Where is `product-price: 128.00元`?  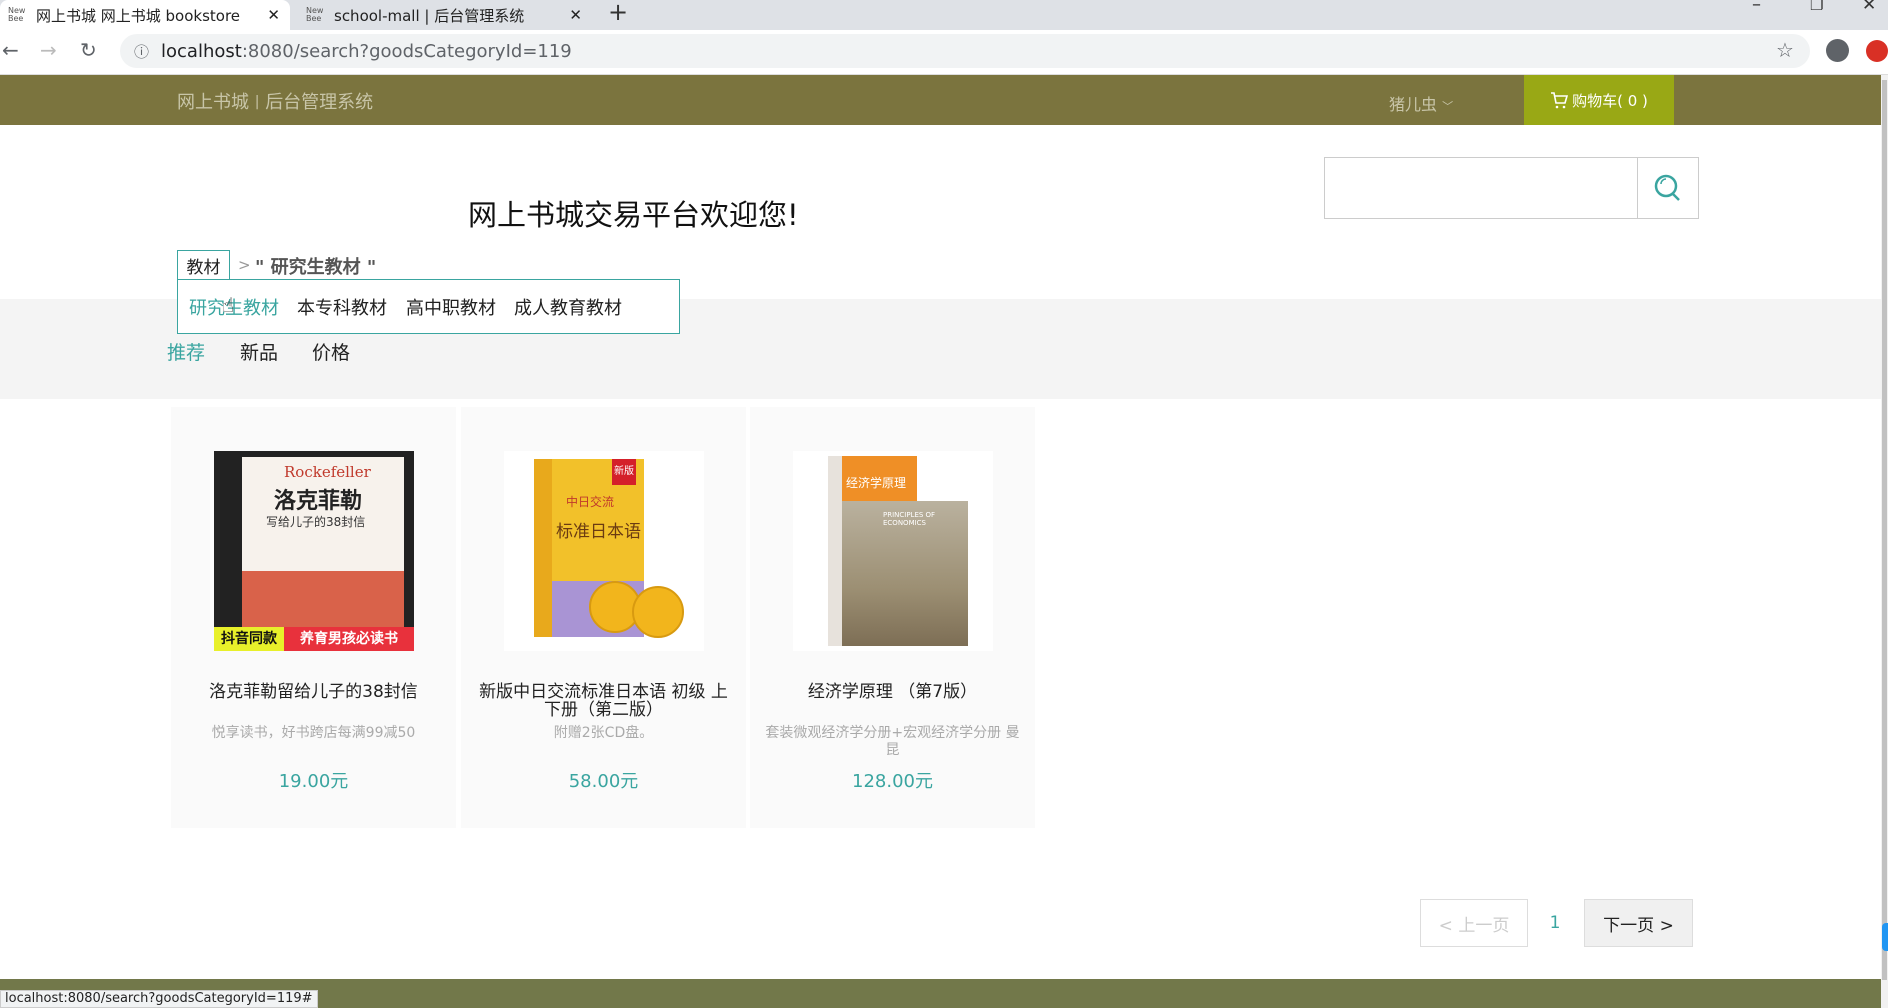 product-price: 128.00元 is located at coordinates (892, 781).